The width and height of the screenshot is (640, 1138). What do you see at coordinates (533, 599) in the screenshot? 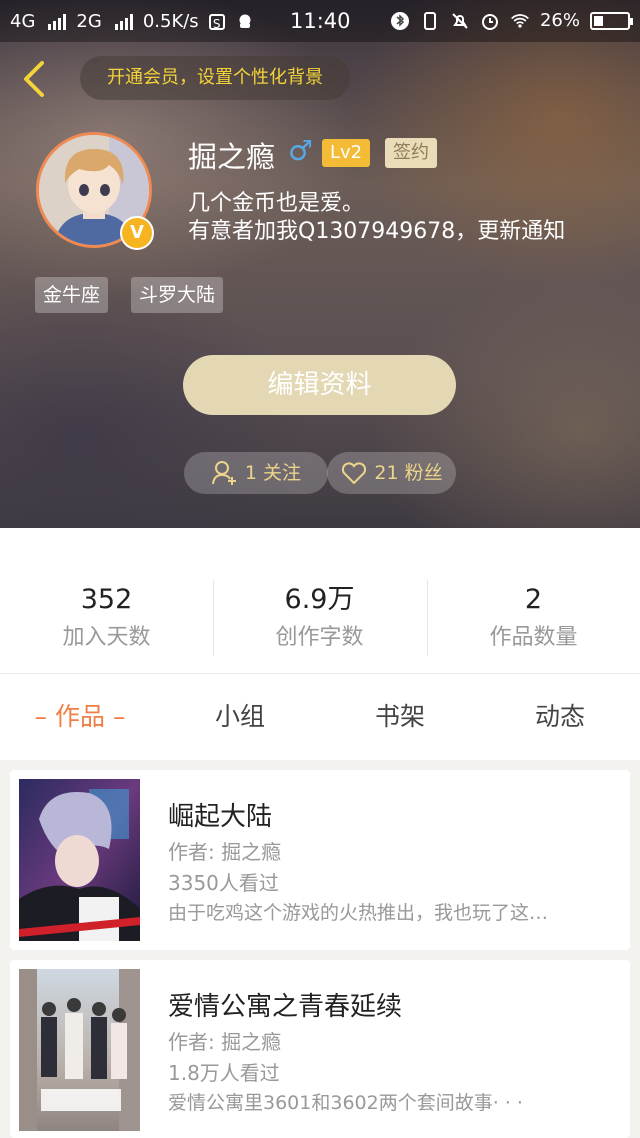
I see `stat-value: 2` at bounding box center [533, 599].